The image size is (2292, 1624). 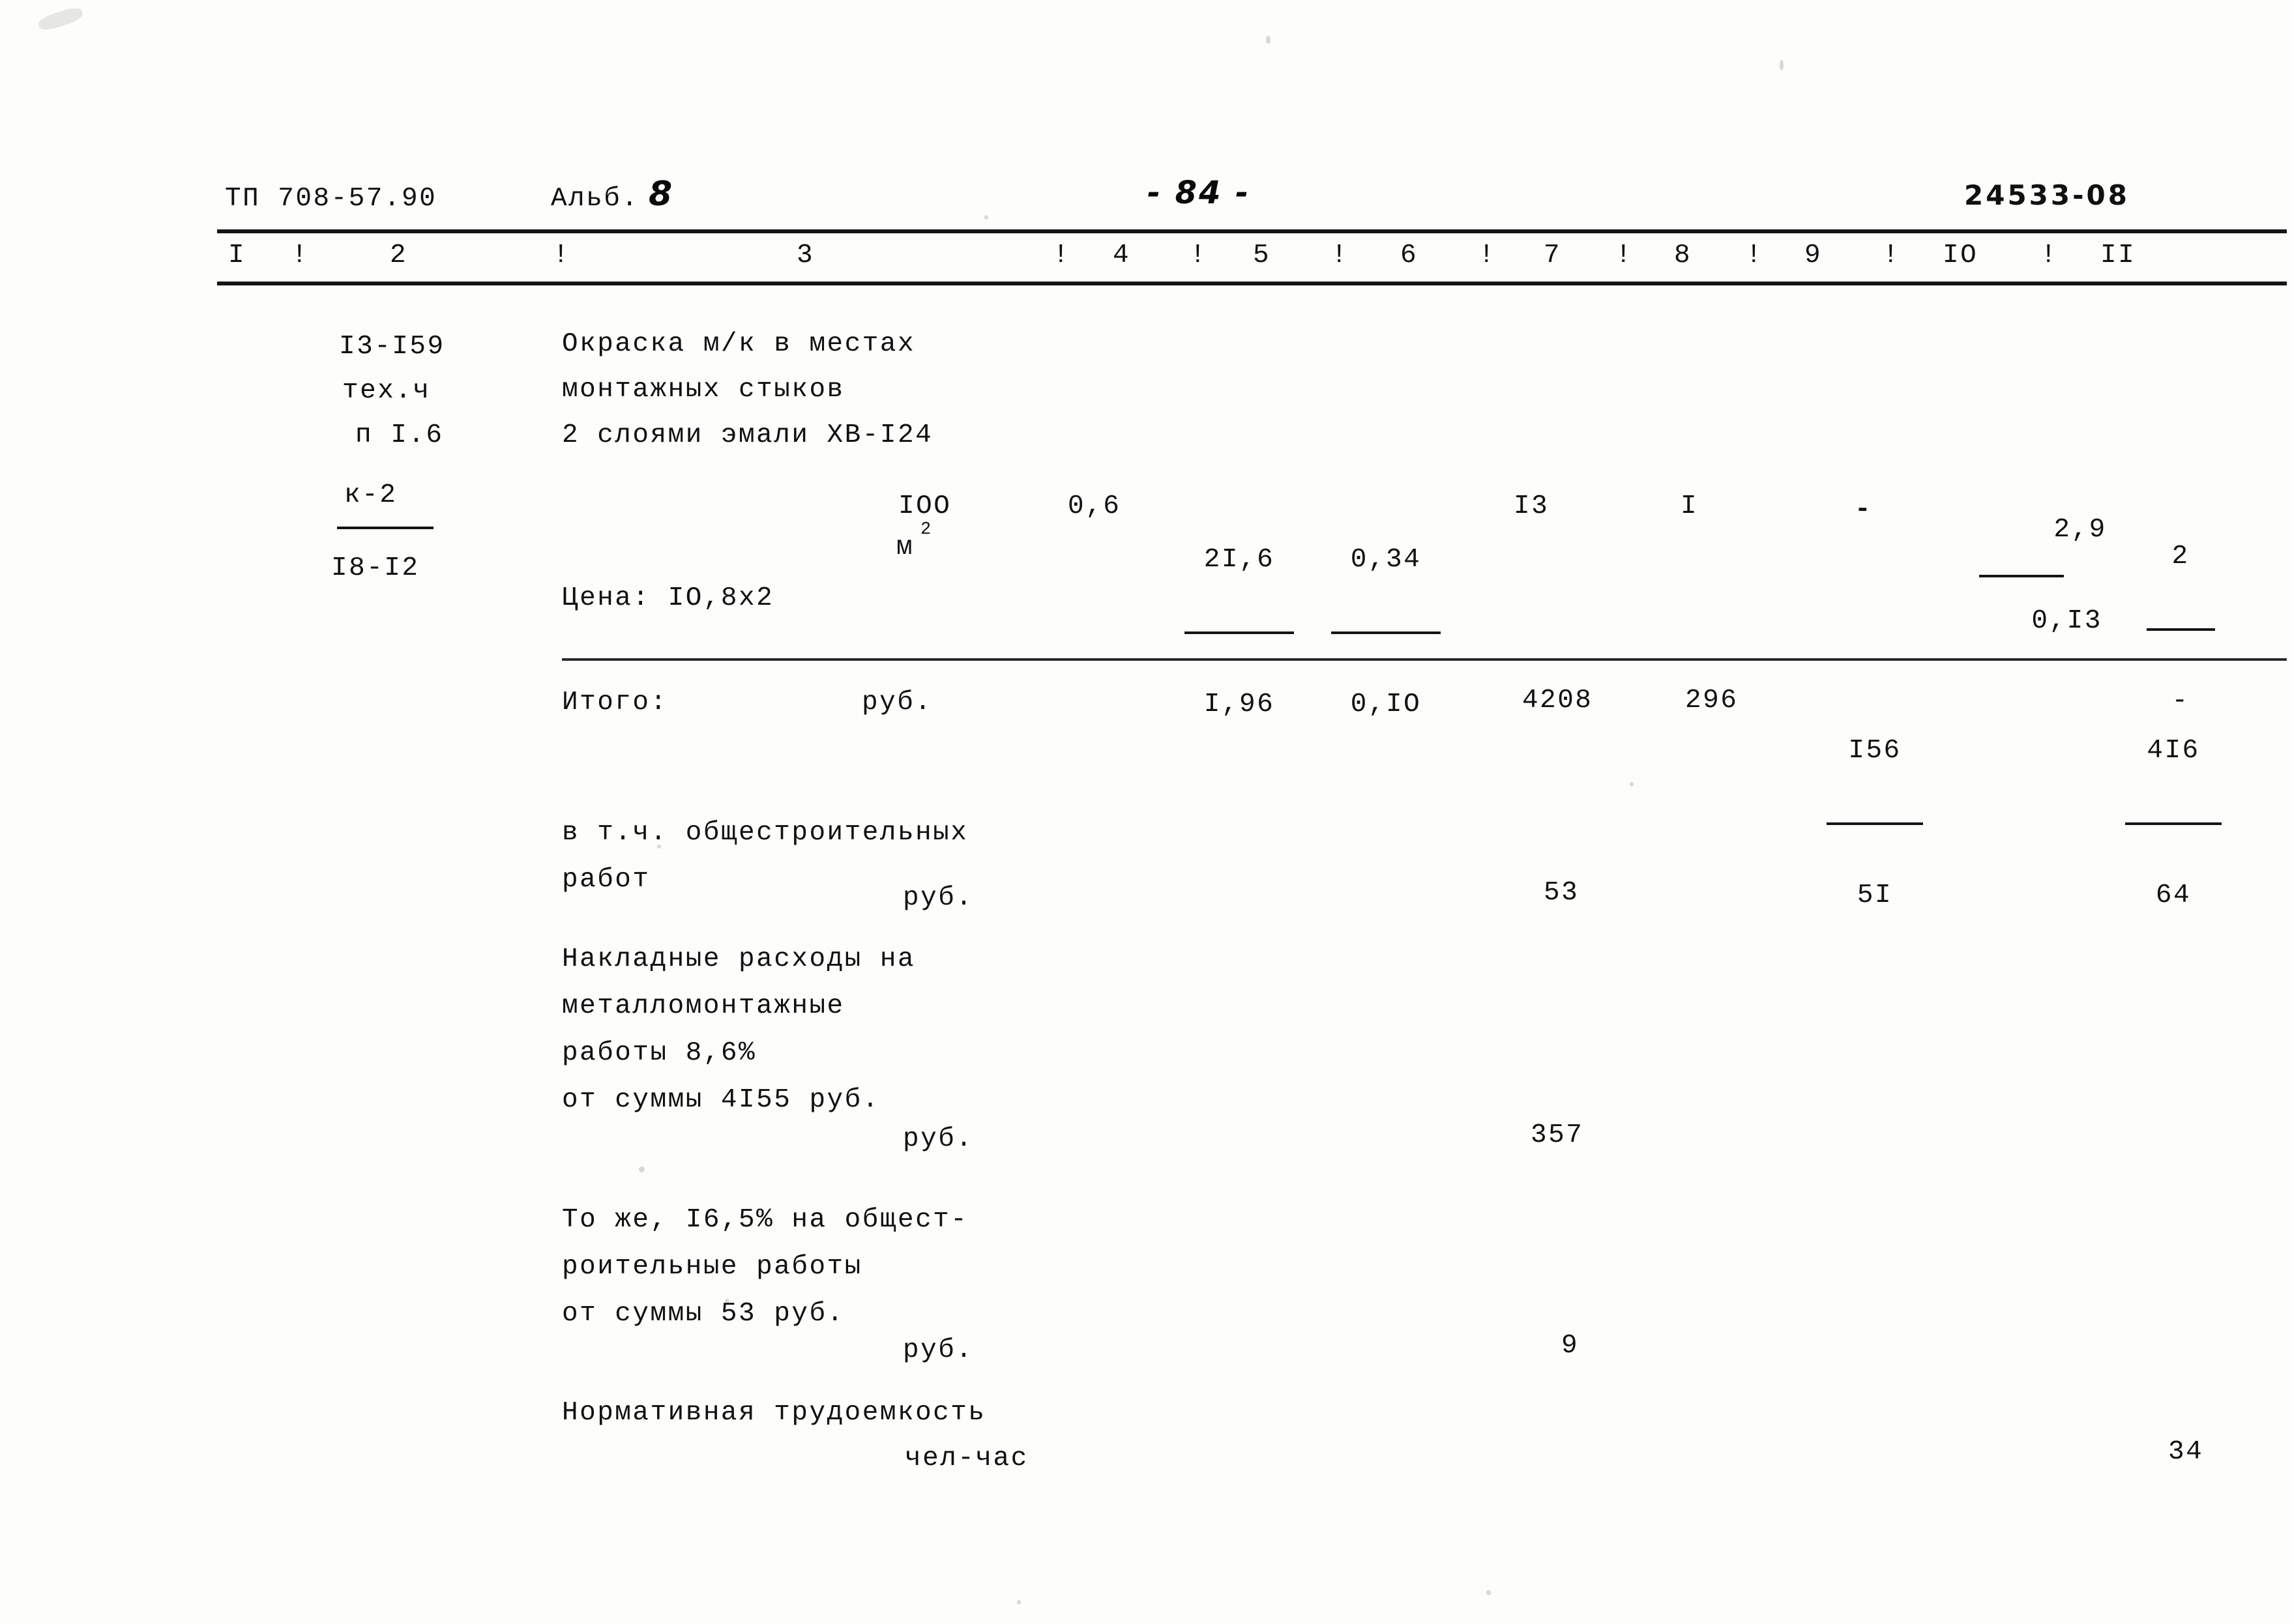 I want to click on fraction-denominator: 64, so click(x=2173, y=895).